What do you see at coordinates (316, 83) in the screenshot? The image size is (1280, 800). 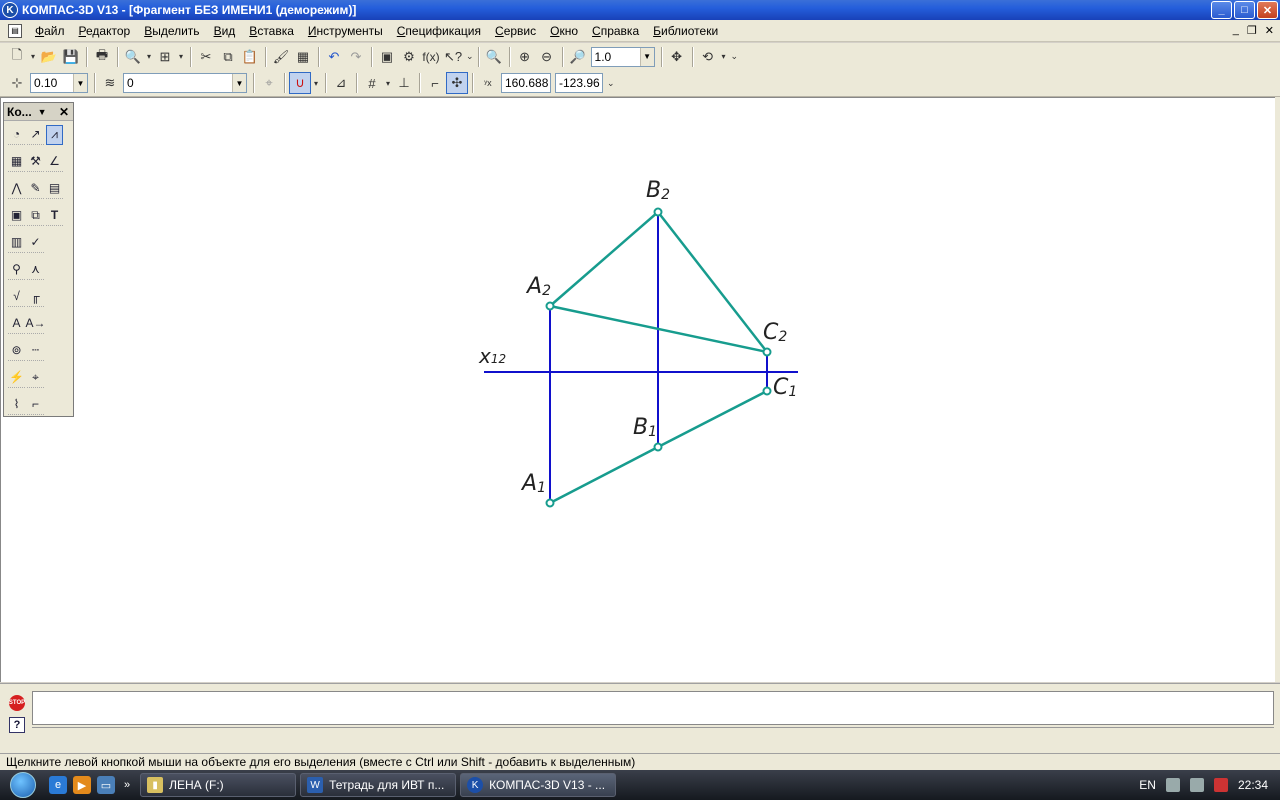 I see `snap-dropdown-icon: ▾` at bounding box center [316, 83].